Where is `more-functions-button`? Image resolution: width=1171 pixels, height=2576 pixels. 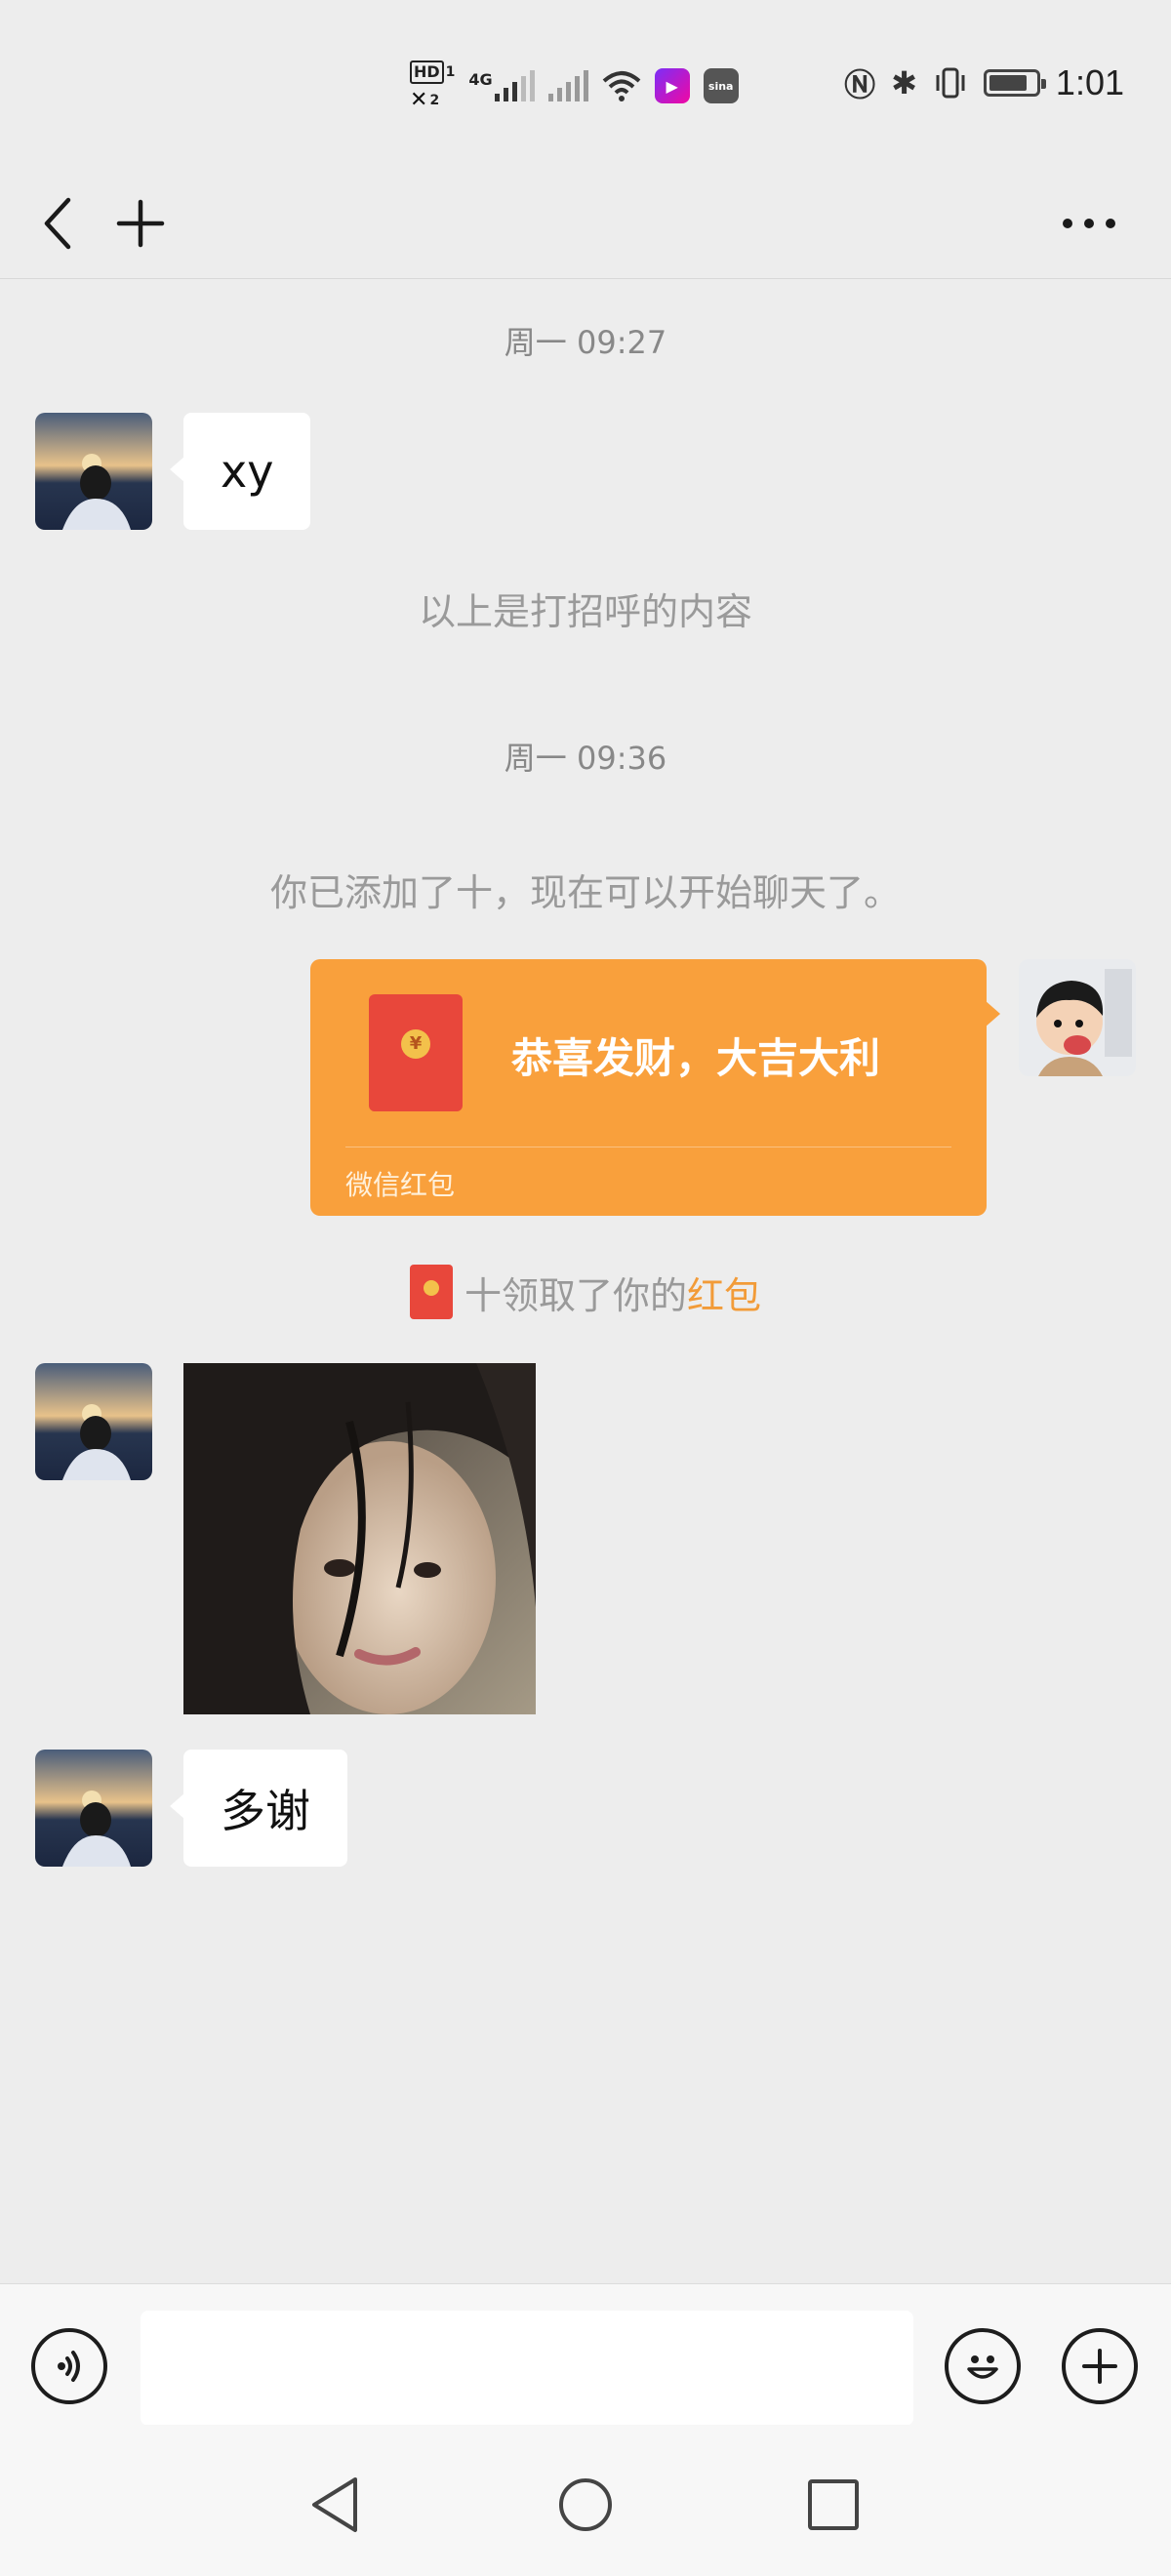
more-functions-button is located at coordinates (1100, 2366).